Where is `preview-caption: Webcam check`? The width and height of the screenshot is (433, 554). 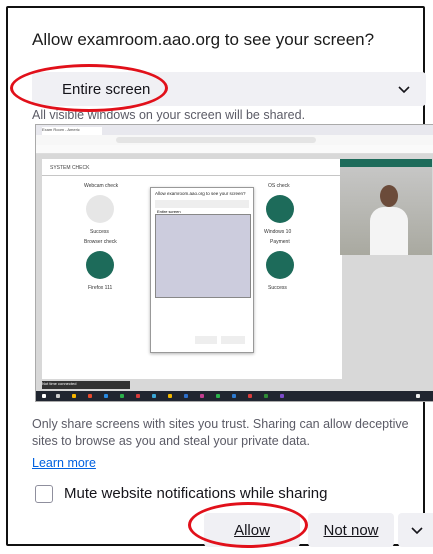
preview-caption: Webcam check is located at coordinates (101, 186).